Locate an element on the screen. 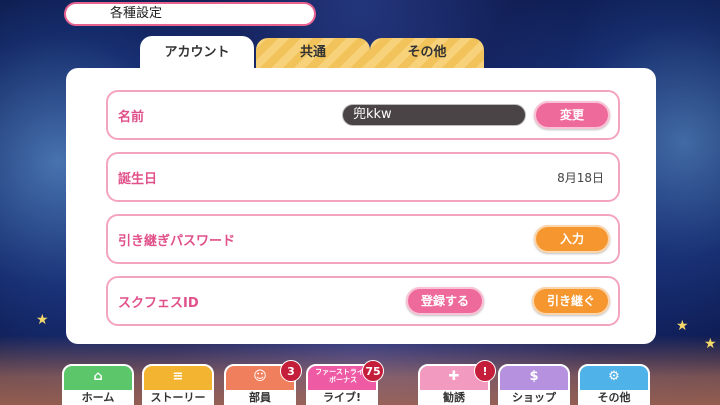 This screenshot has height=405, width=720. birthday-label: 誕生日 is located at coordinates (138, 179).